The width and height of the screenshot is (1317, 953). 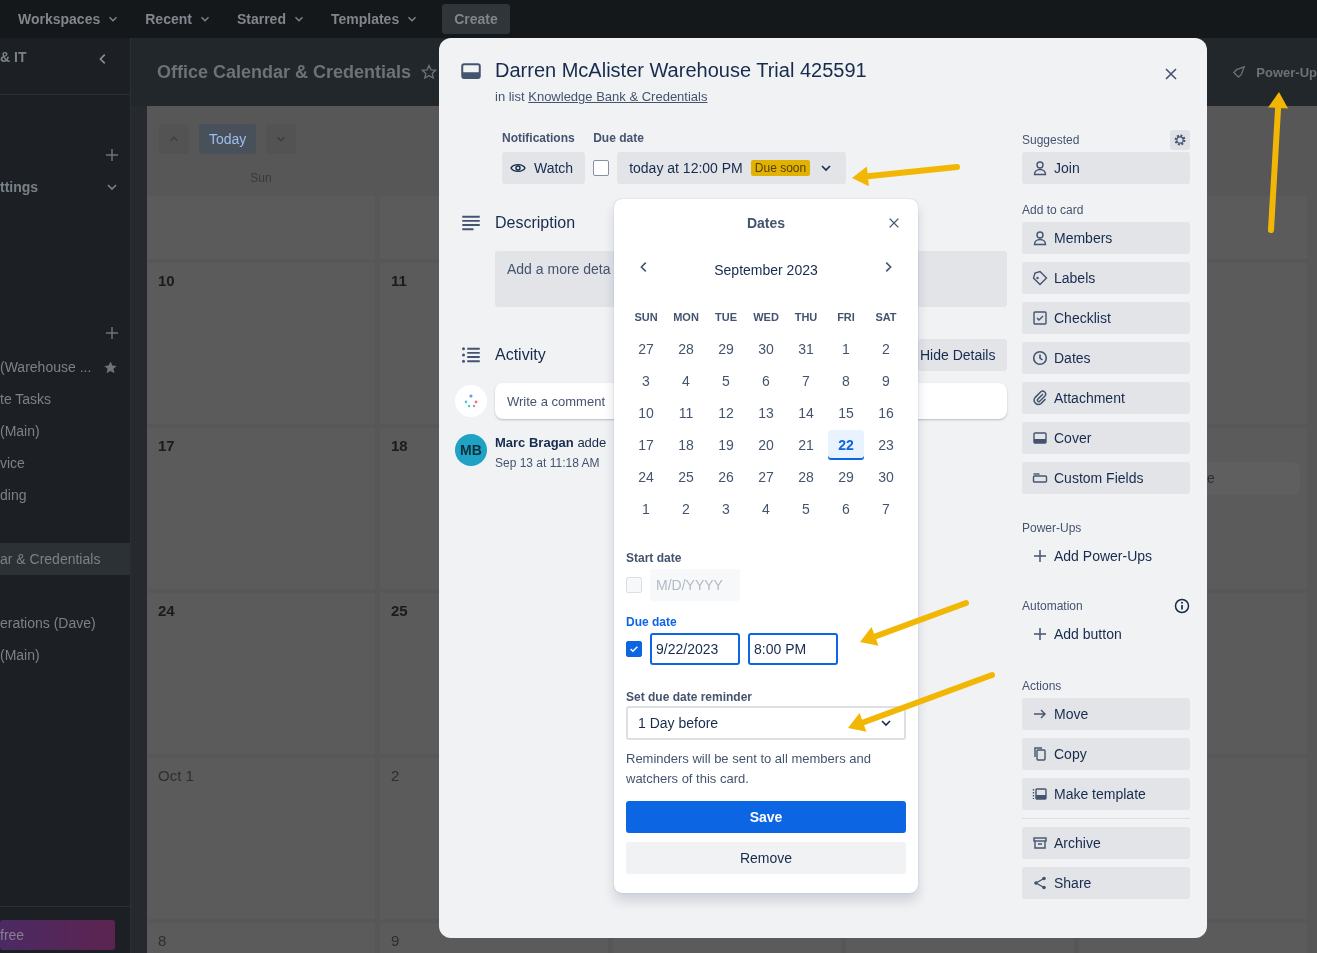 I want to click on calendar-day: 16, so click(x=886, y=413).